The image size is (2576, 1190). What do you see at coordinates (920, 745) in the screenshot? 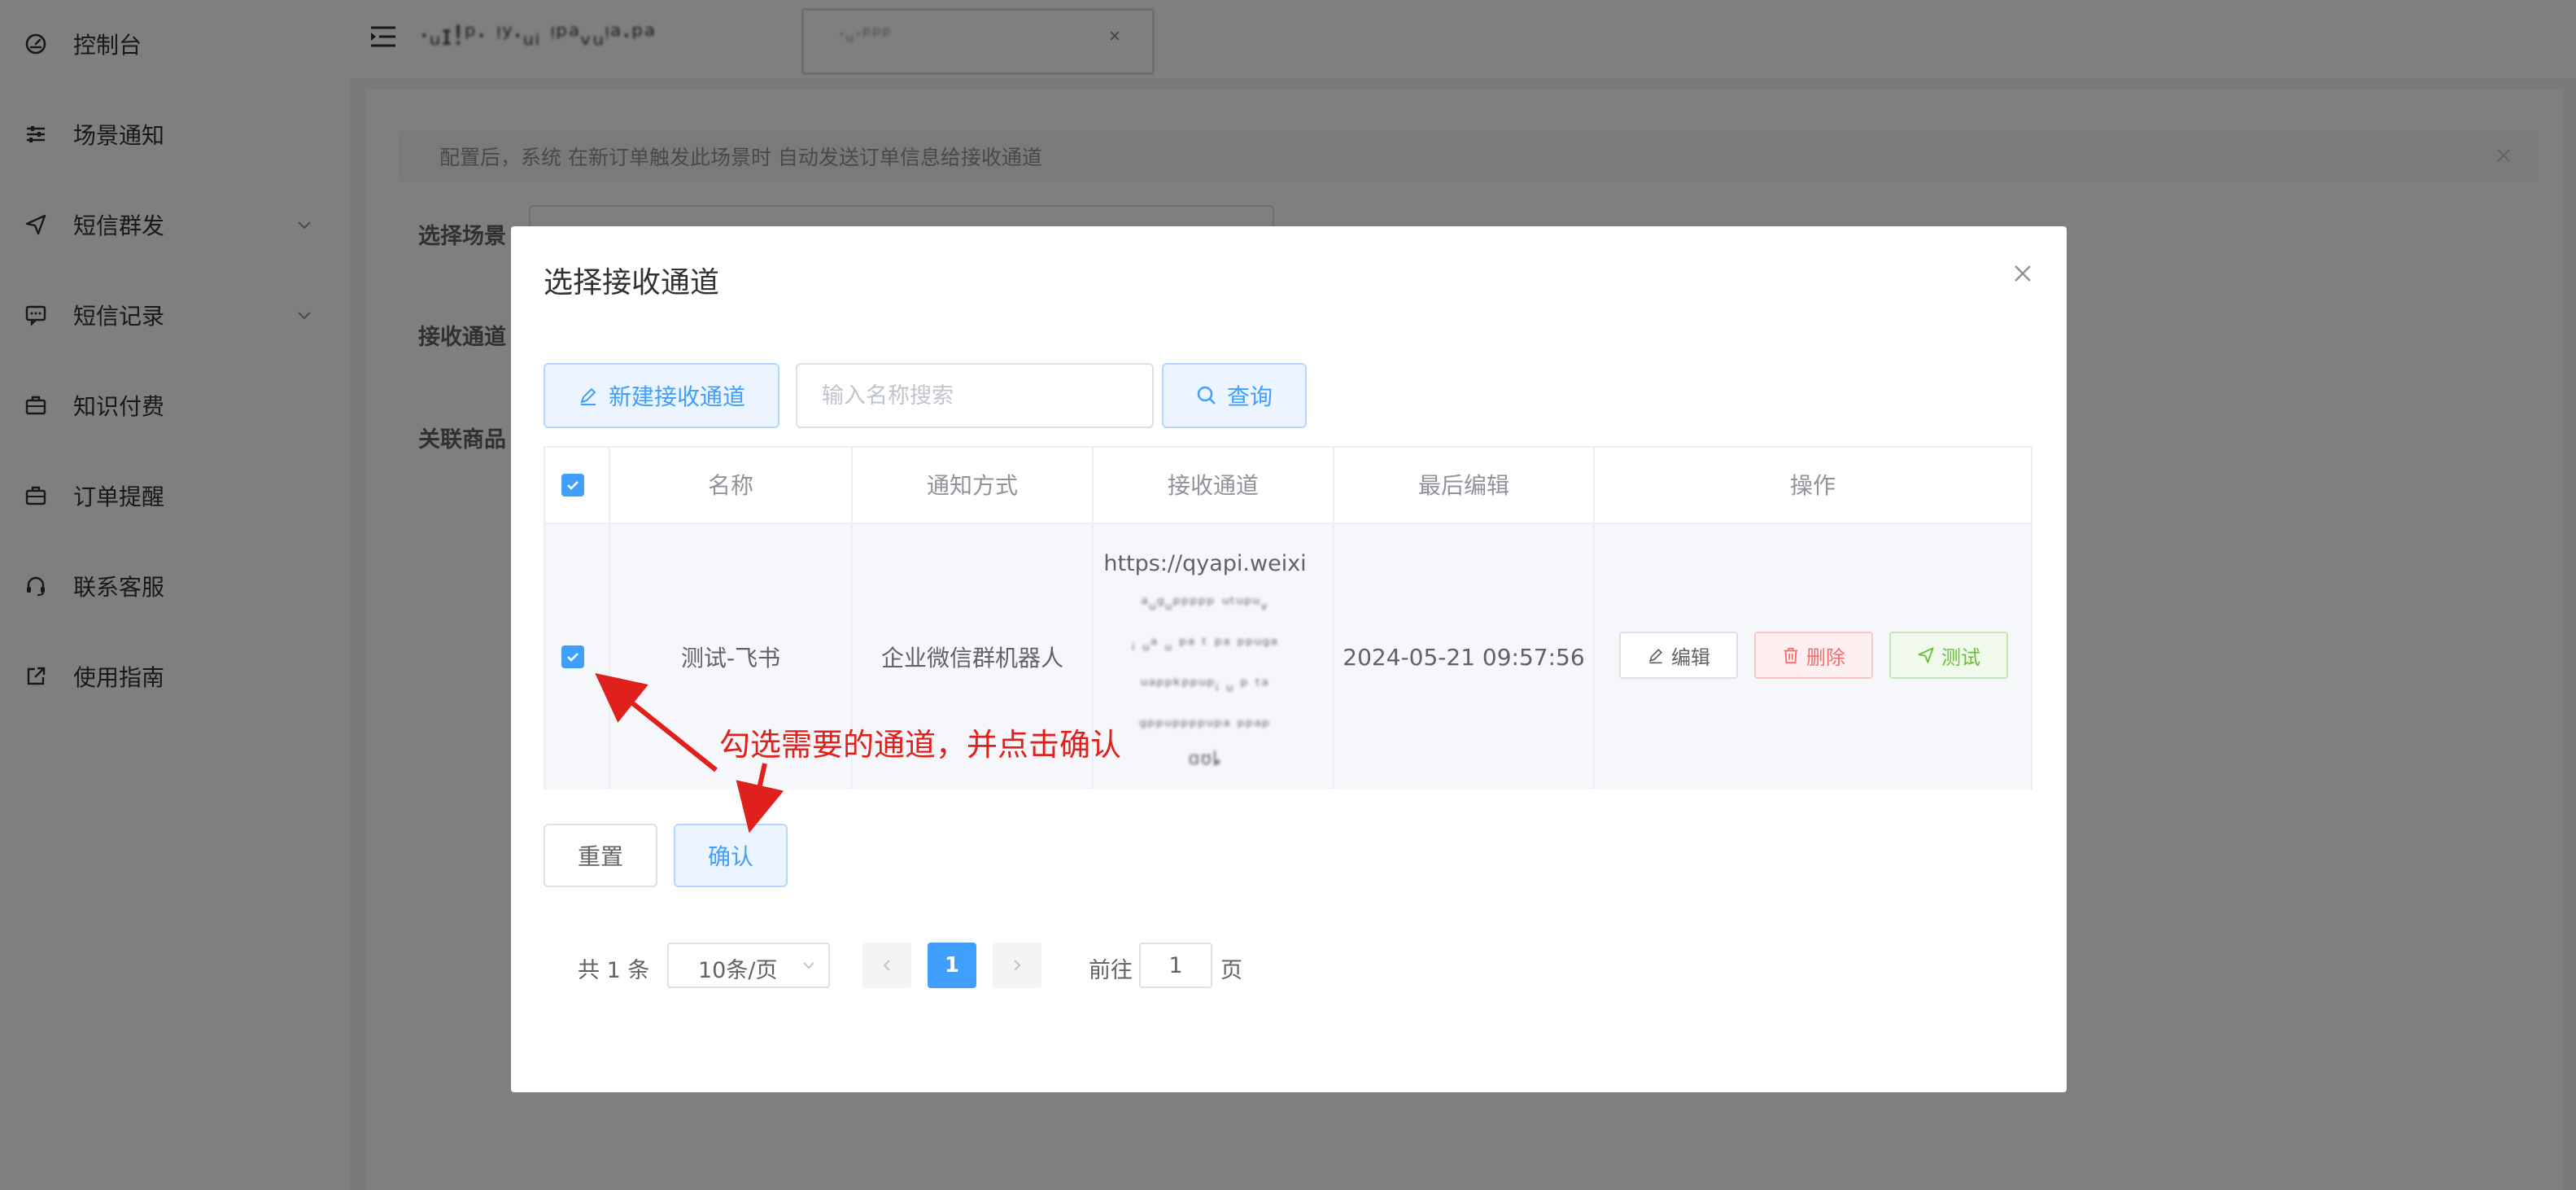
I see `annotation-text: 勾选需要的通道，并点击确认` at bounding box center [920, 745].